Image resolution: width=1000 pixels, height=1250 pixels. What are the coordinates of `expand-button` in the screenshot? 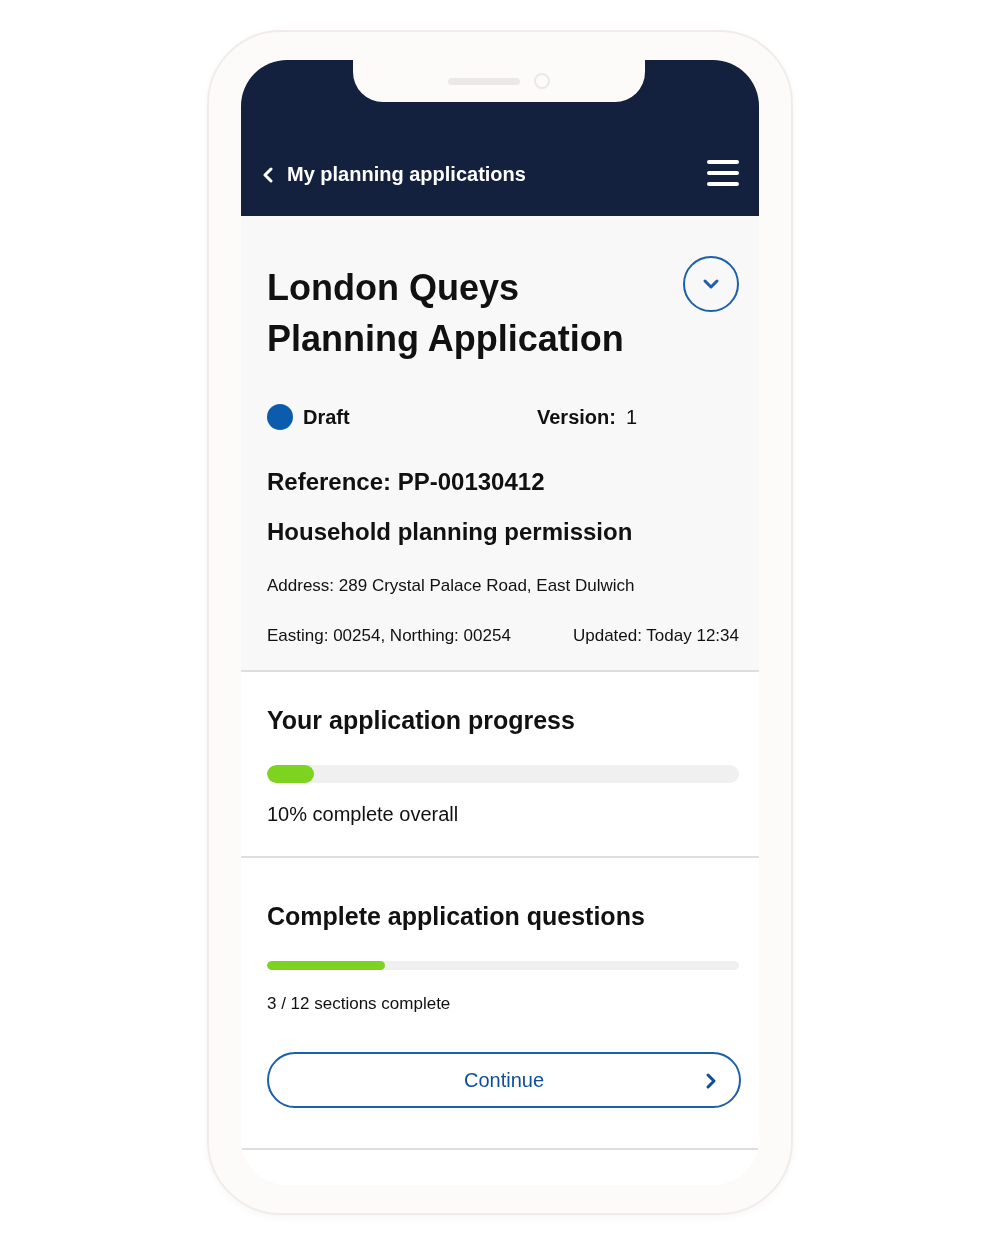 It's located at (711, 284).